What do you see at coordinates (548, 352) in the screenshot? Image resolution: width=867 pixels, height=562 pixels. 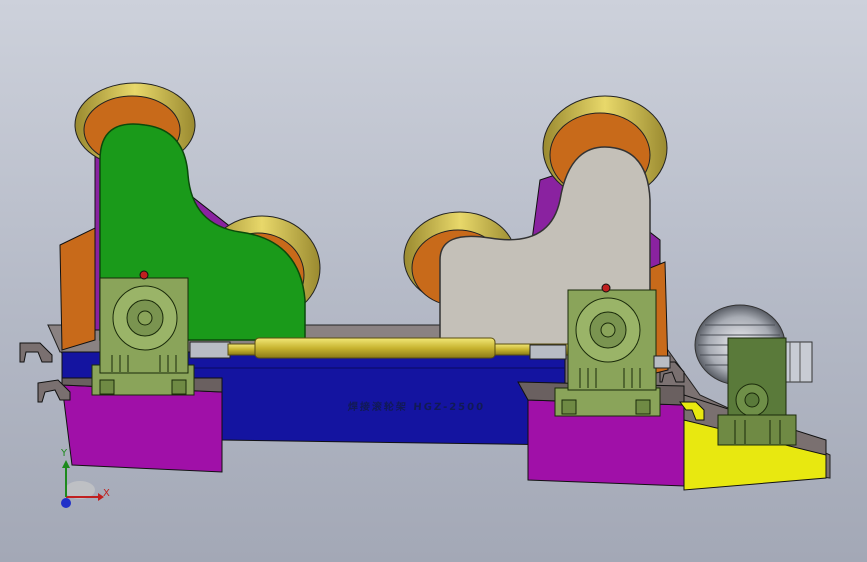 I see `shaft-right-coupling` at bounding box center [548, 352].